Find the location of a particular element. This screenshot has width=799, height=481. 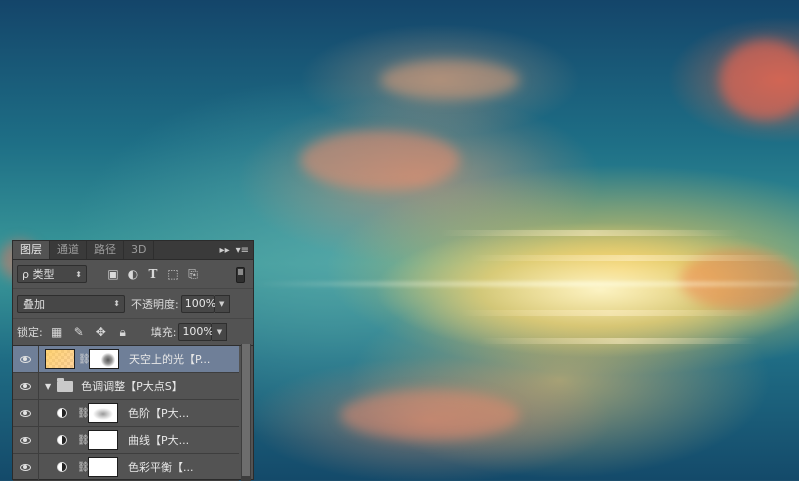

filter-kind-select: ρ 类型 ⬍ is located at coordinates (52, 274).